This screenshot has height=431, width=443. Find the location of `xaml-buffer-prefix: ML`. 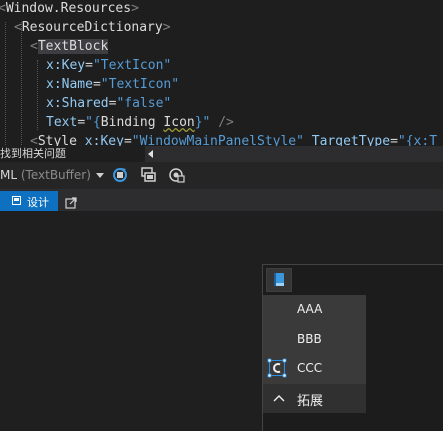

xaml-buffer-prefix: ML is located at coordinates (9, 175).